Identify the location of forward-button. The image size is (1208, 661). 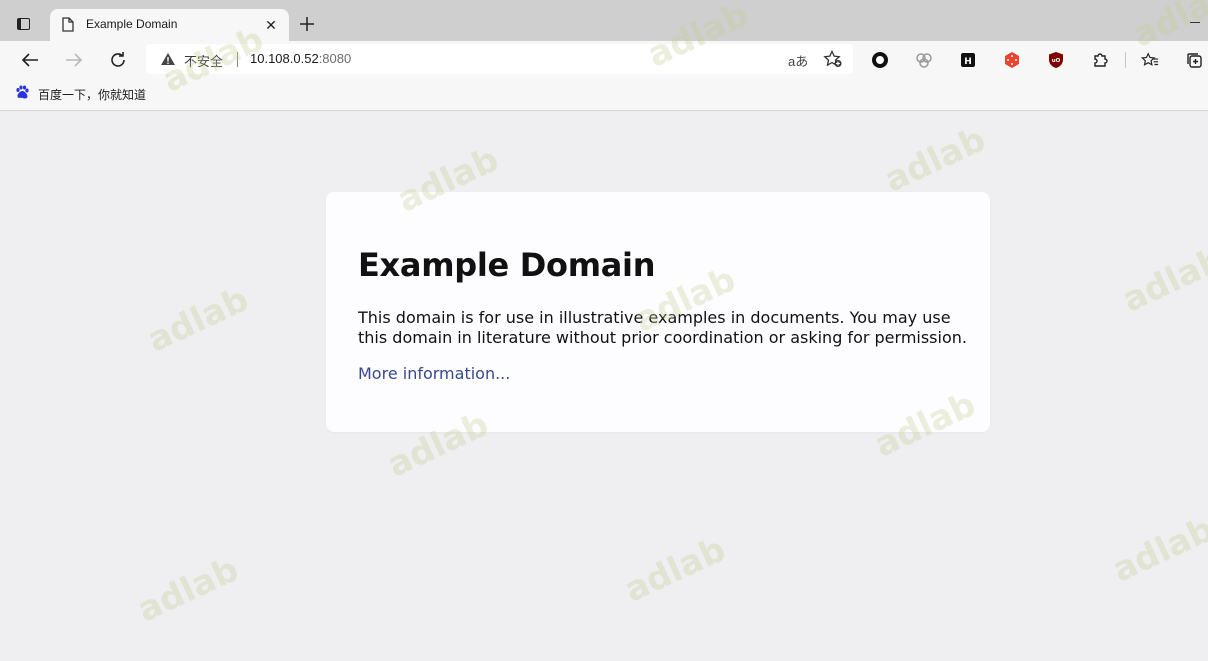
(74, 60).